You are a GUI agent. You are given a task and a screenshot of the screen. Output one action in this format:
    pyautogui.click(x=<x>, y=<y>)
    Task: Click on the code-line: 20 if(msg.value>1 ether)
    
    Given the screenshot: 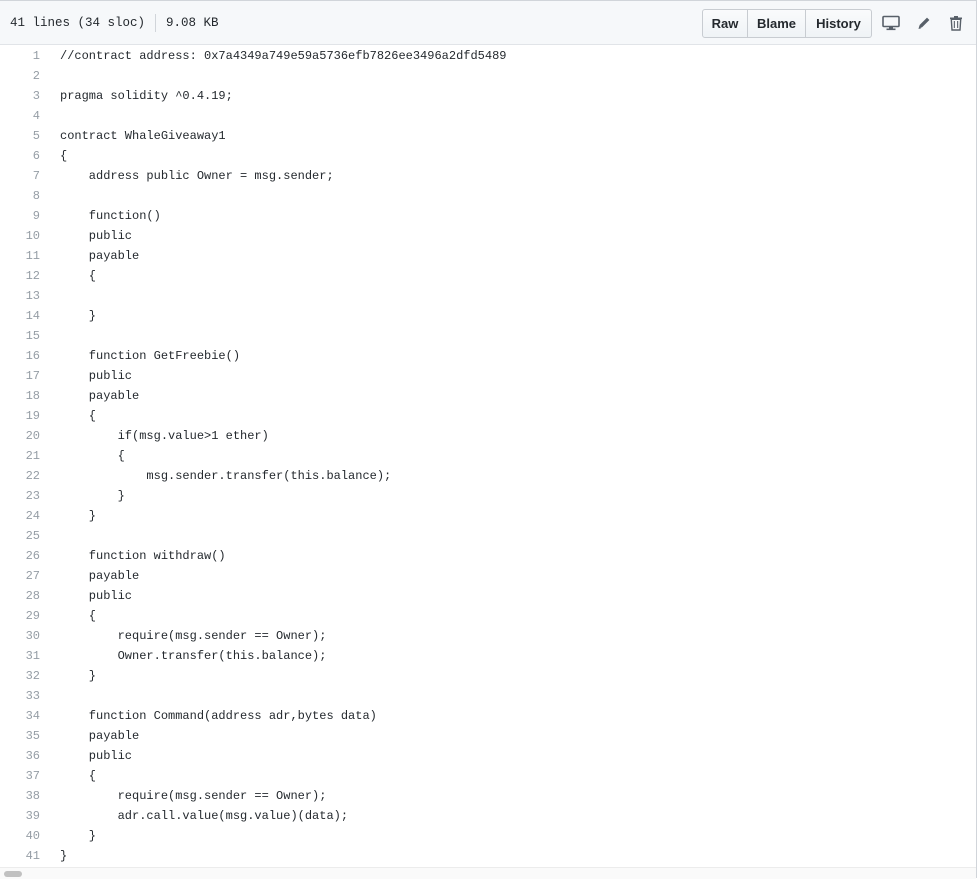 What is the action you would take?
    pyautogui.click(x=488, y=436)
    